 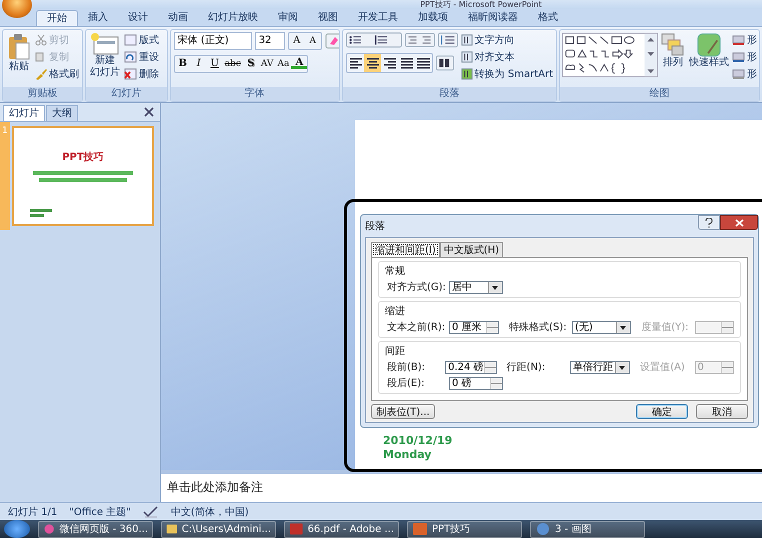 What do you see at coordinates (98, 18) in the screenshot?
I see `ribbon-tab: 插入` at bounding box center [98, 18].